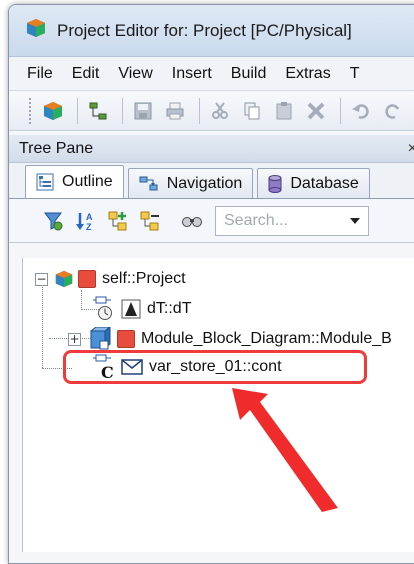  Describe the element at coordinates (54, 221) in the screenshot. I see `filter-icon` at that location.